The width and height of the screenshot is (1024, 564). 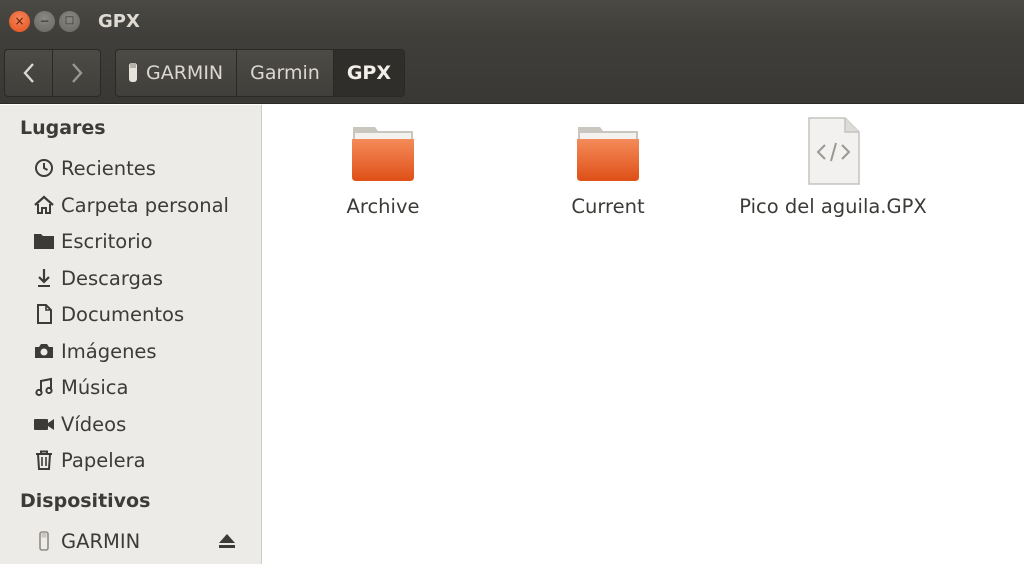 What do you see at coordinates (44, 351) in the screenshot?
I see `camera-icon` at bounding box center [44, 351].